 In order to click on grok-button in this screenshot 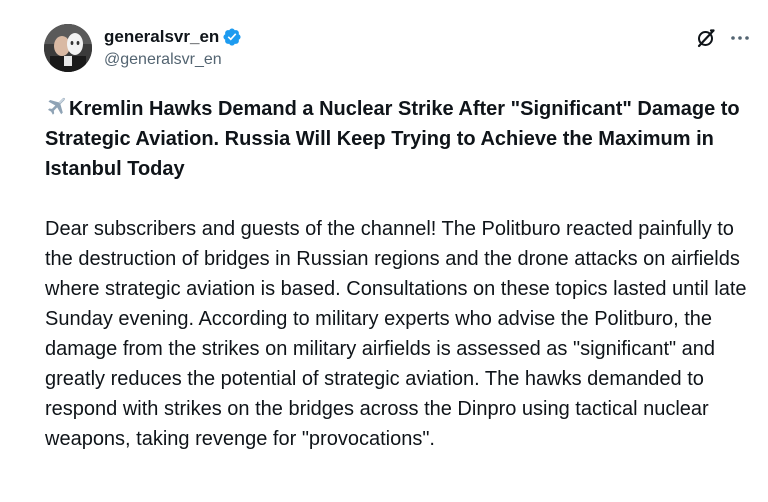, I will do `click(706, 38)`.